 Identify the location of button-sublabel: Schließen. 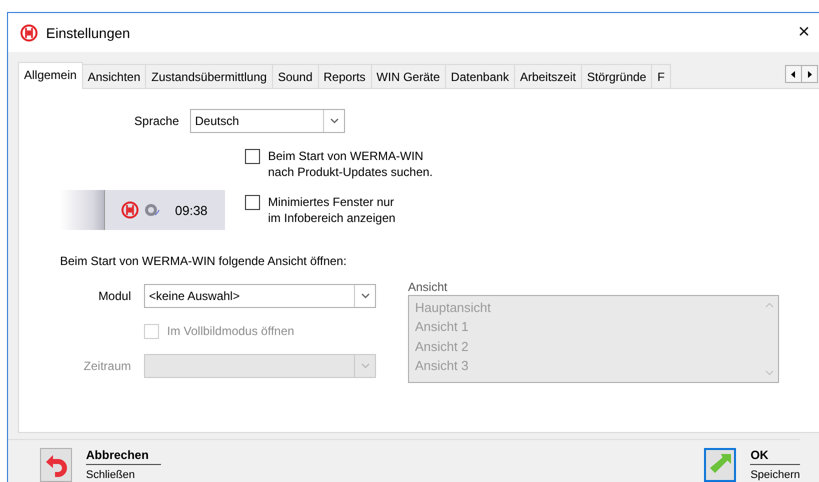
(111, 475).